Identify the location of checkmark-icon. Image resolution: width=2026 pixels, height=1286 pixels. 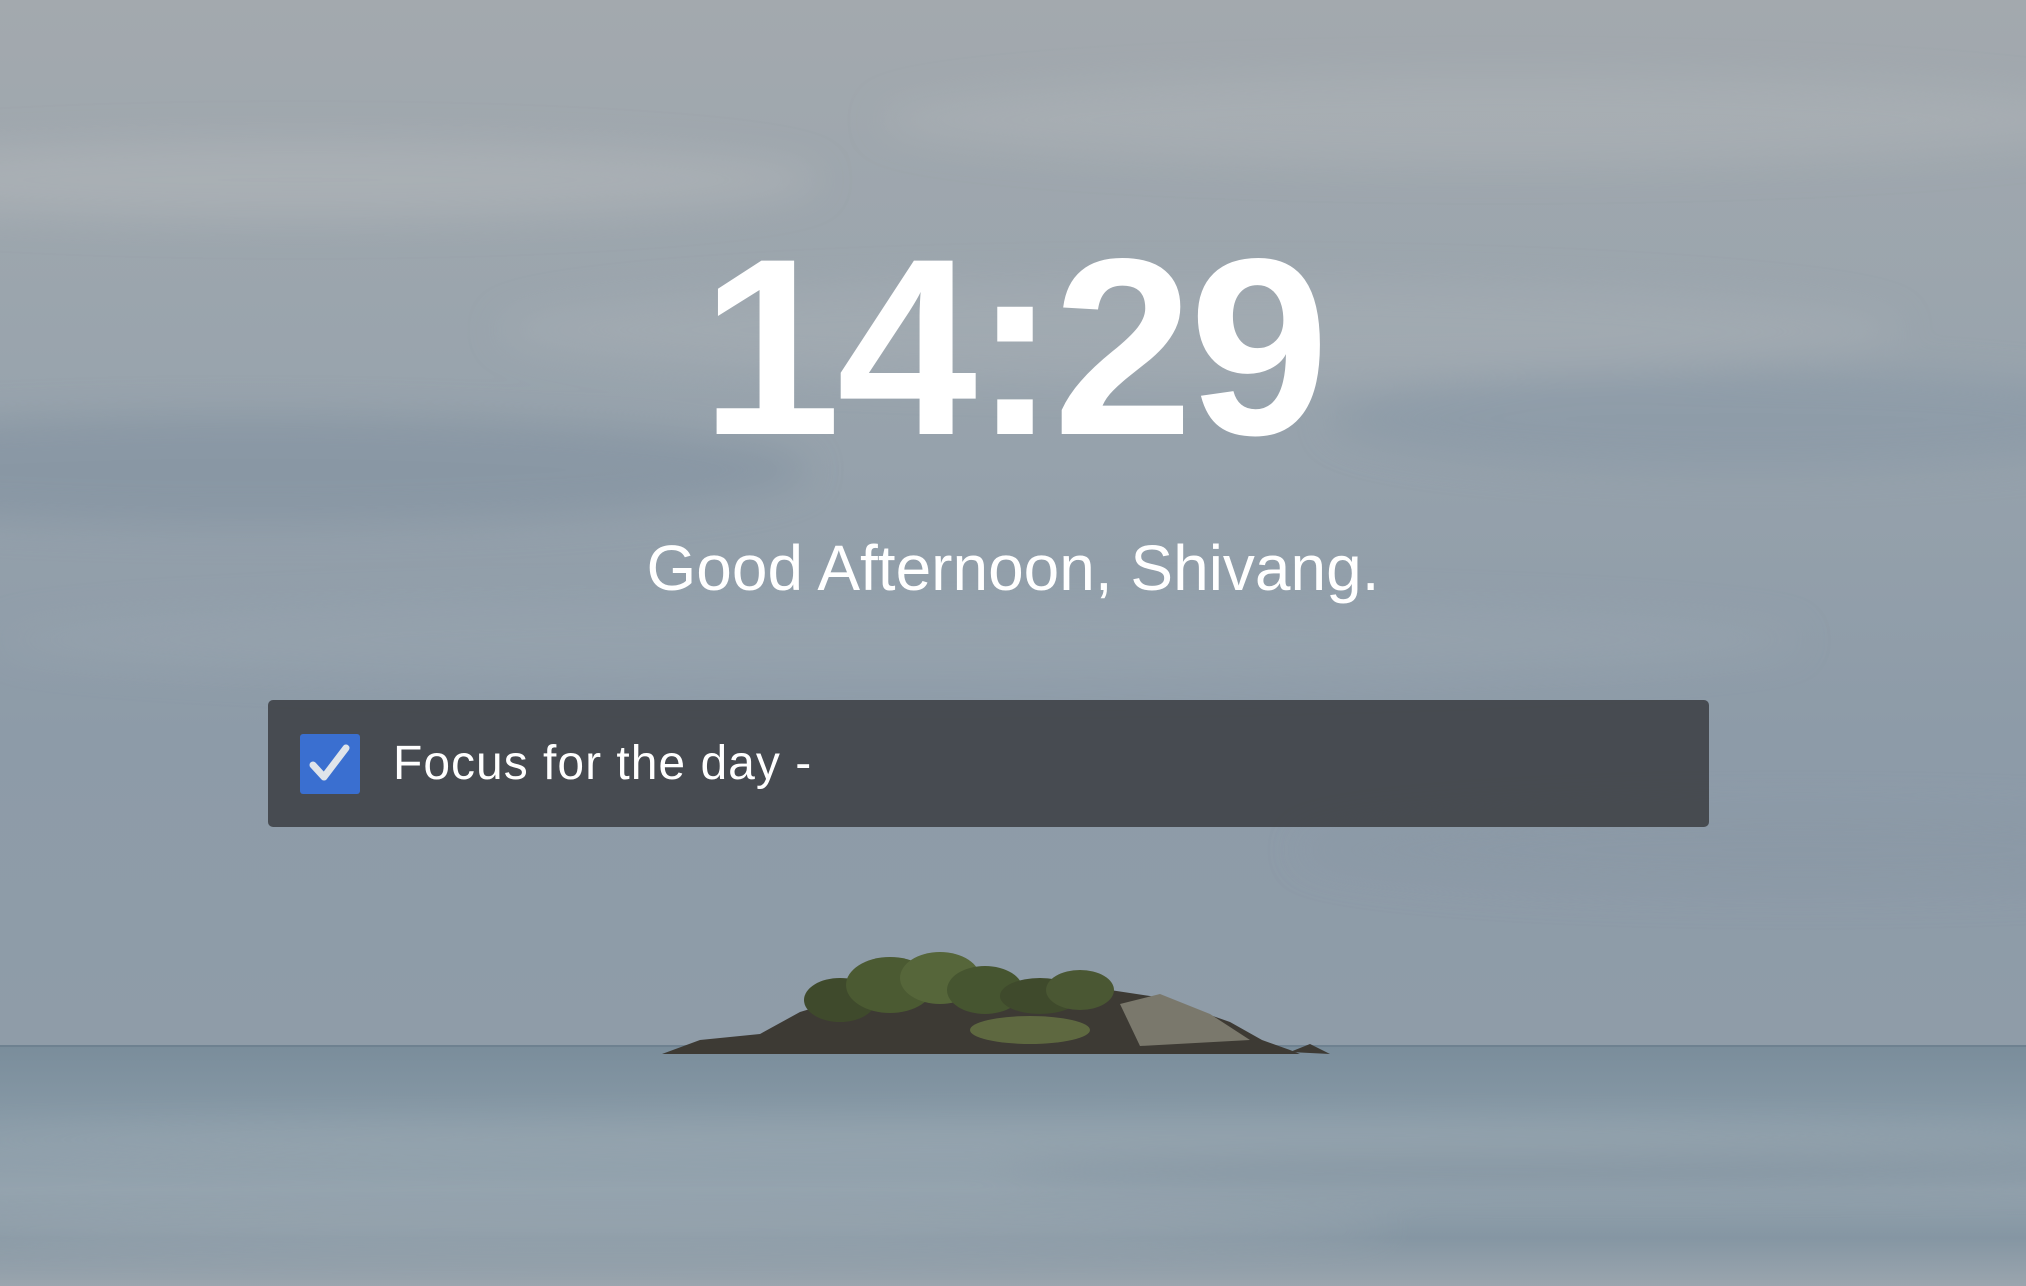
(329, 762).